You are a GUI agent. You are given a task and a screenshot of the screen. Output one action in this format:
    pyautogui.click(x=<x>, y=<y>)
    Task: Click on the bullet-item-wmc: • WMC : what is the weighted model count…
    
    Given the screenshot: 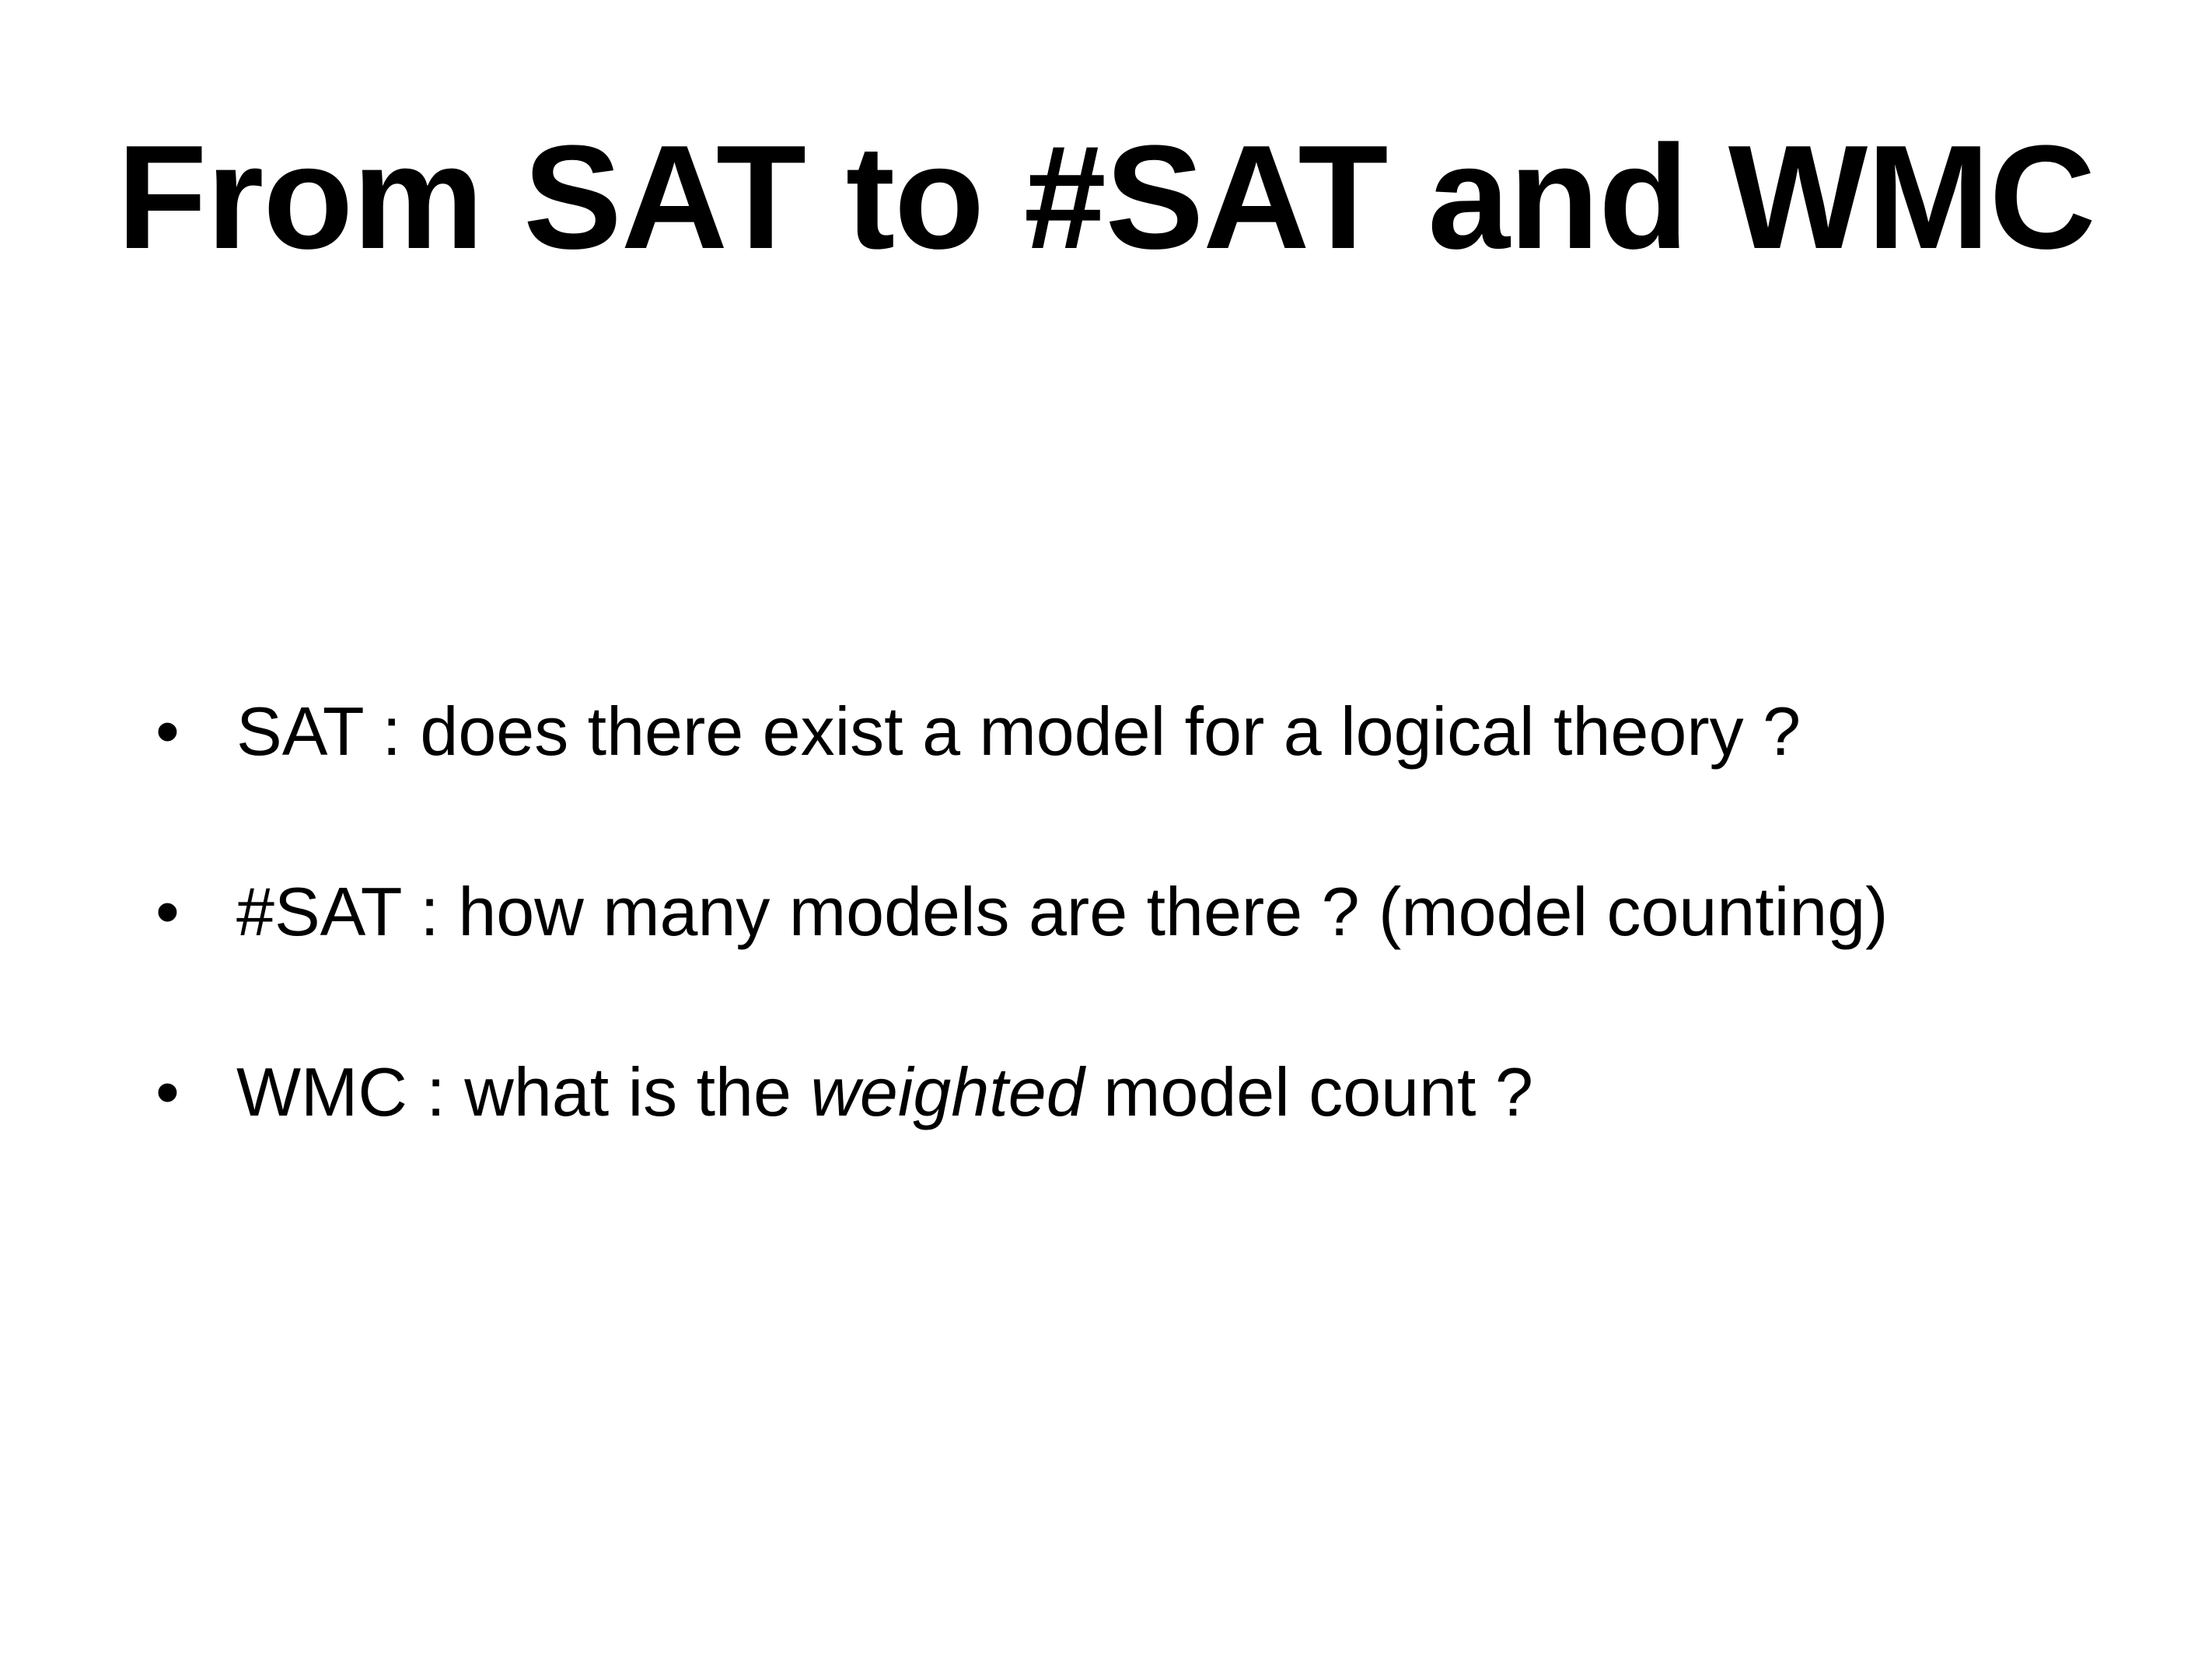 What is the action you would take?
    pyautogui.click(x=1151, y=1143)
    